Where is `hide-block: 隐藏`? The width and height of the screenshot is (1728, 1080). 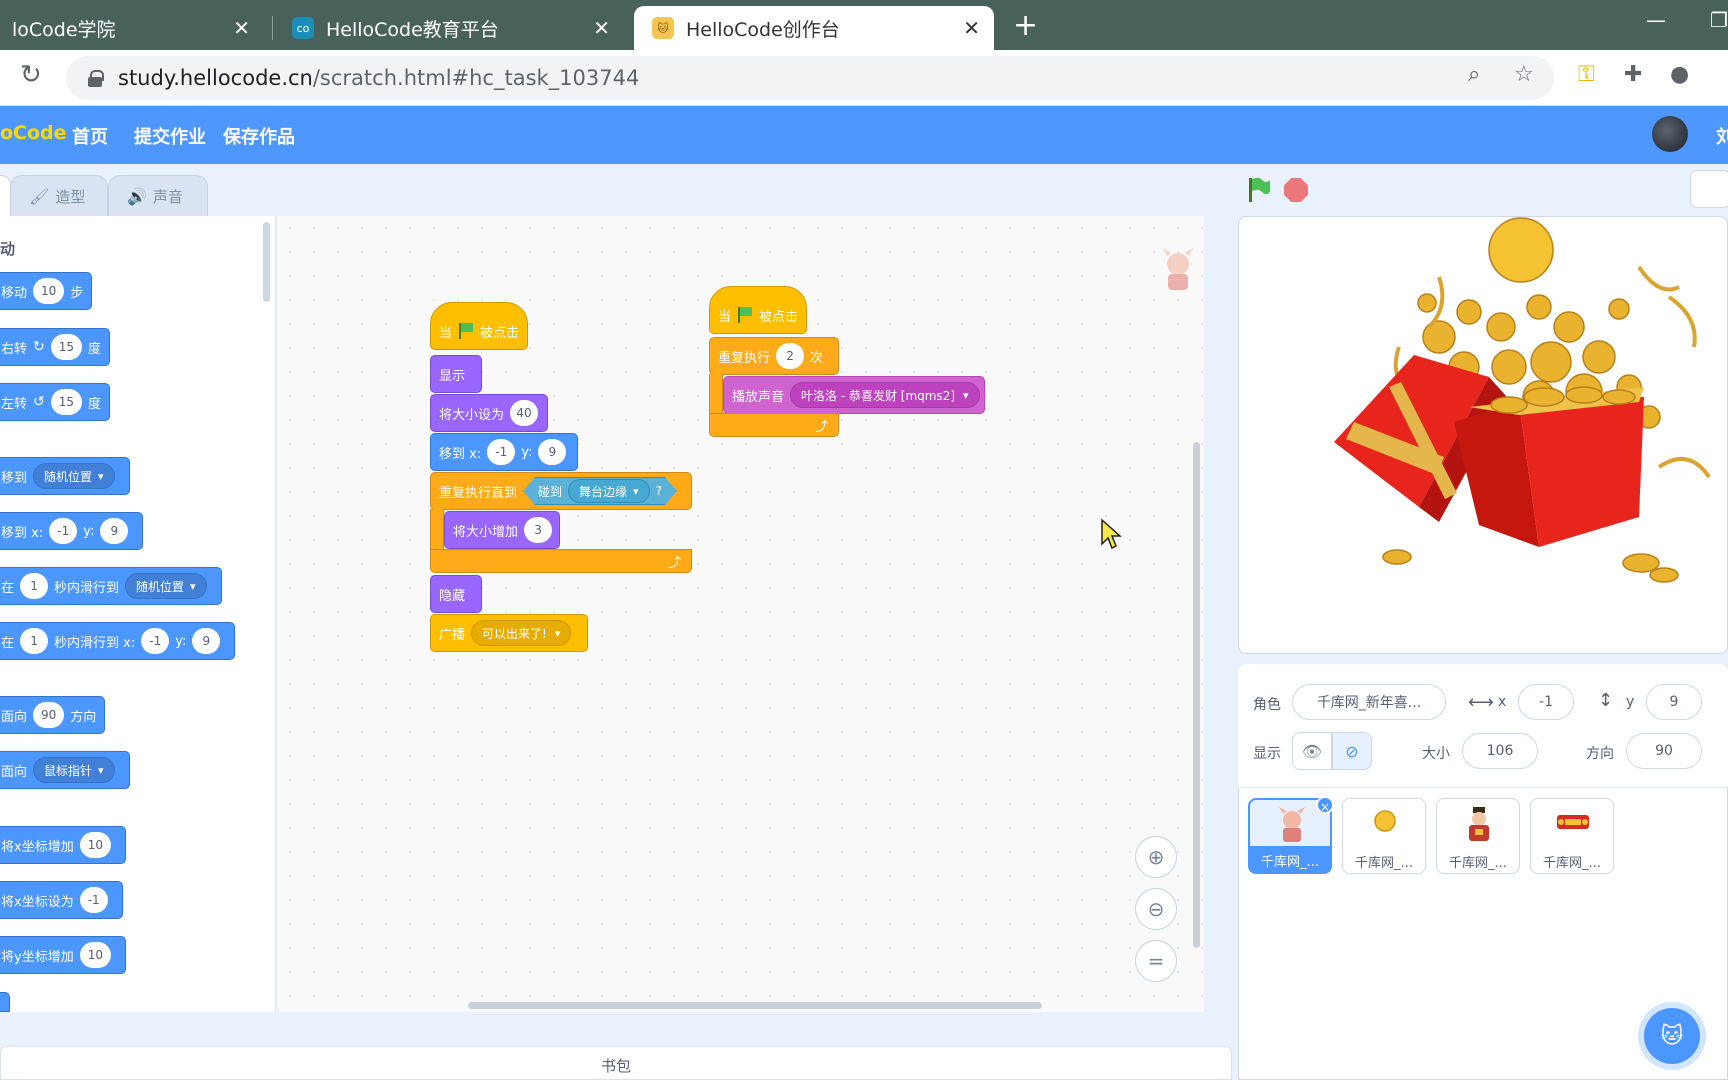 hide-block: 隐藏 is located at coordinates (456, 594).